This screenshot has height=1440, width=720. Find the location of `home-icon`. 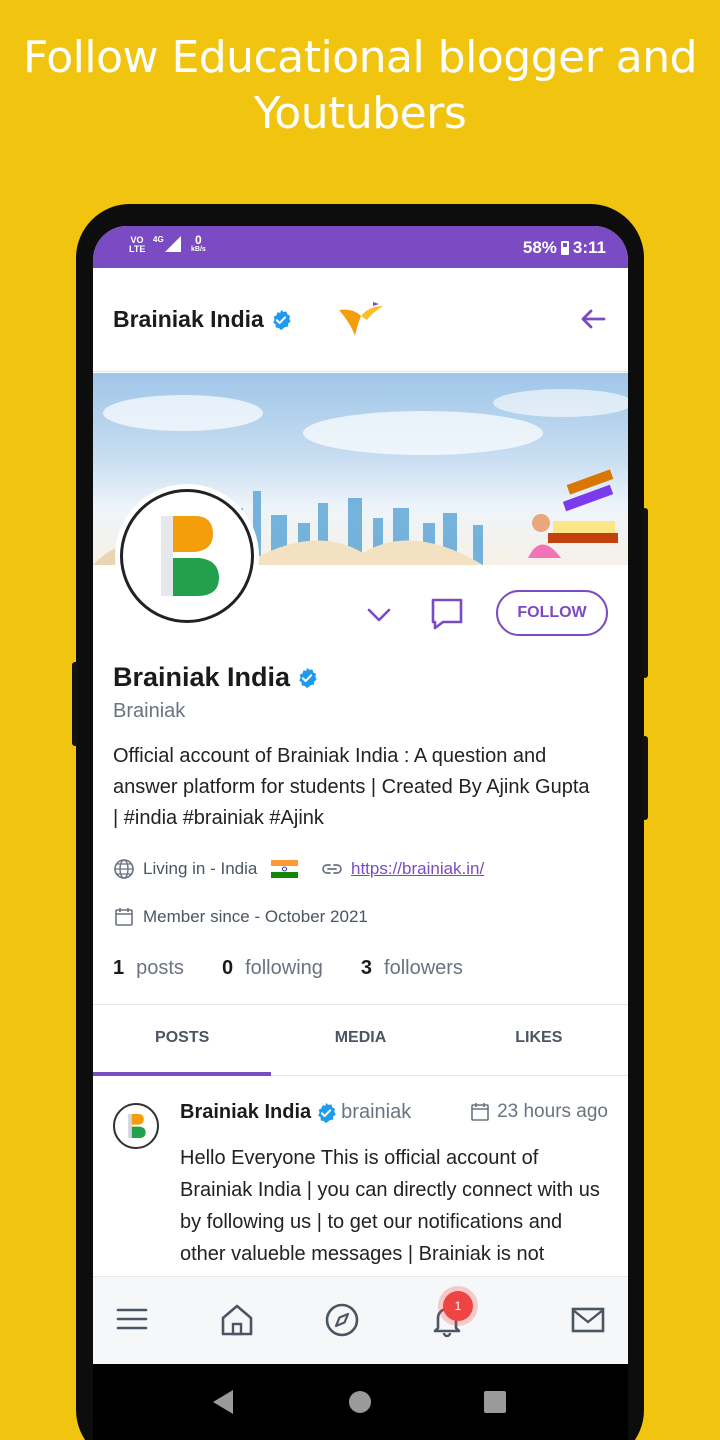

home-icon is located at coordinates (237, 1320).